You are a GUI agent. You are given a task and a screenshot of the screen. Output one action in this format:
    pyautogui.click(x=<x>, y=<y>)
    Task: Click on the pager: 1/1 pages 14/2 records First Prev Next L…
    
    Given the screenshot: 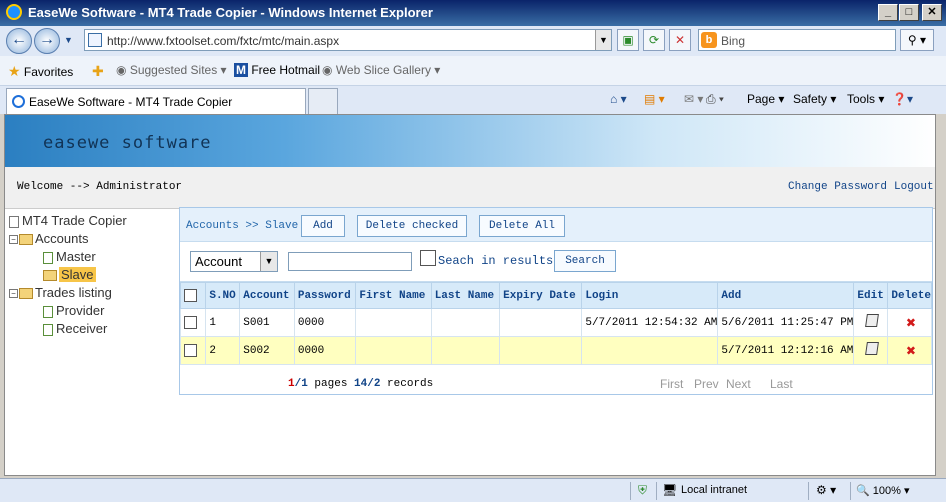 What is the action you would take?
    pyautogui.click(x=556, y=384)
    